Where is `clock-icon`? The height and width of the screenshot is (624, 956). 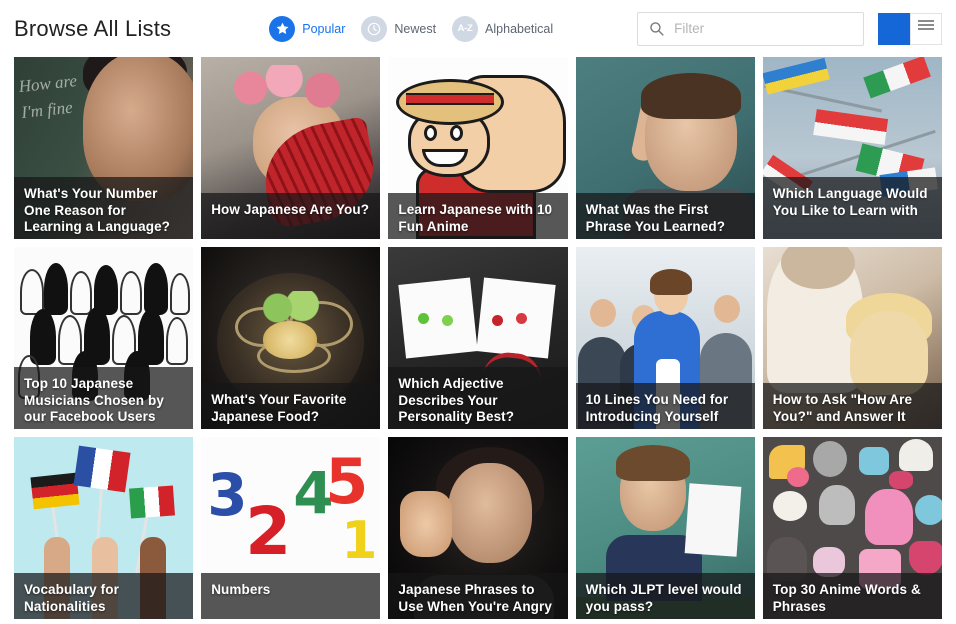
clock-icon is located at coordinates (374, 28).